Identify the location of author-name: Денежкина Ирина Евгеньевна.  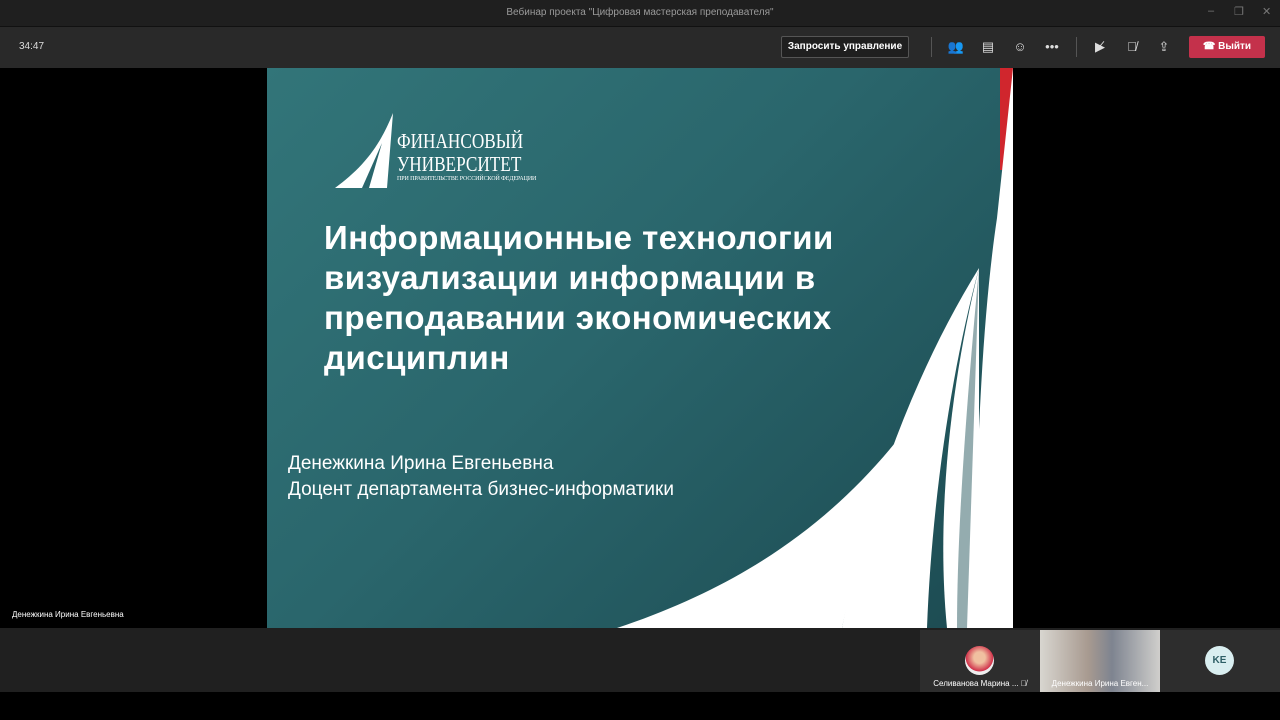
(421, 463).